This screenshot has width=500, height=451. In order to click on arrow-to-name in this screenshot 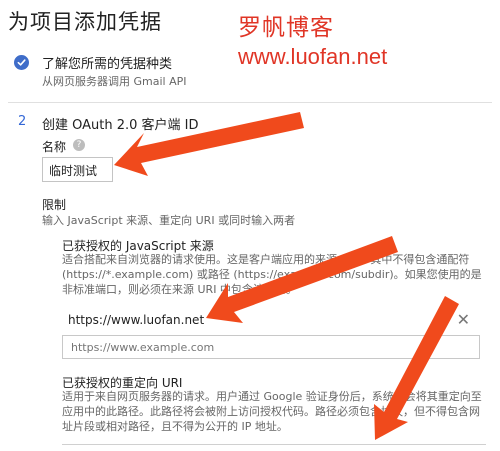, I will do `click(209, 144)`.